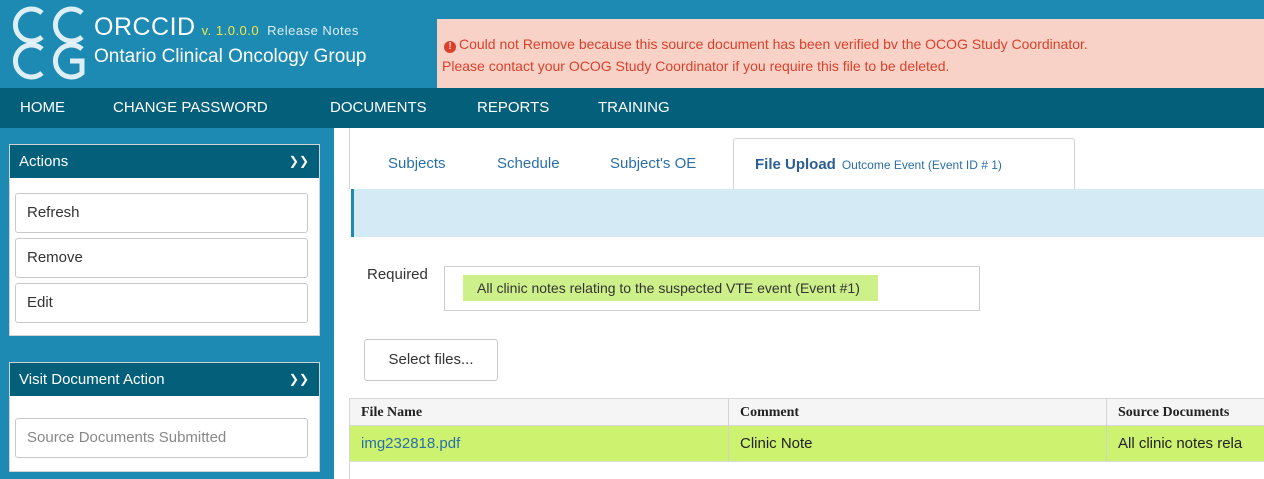 This screenshot has width=1264, height=479. I want to click on tab-subjects: Subjects, so click(417, 163).